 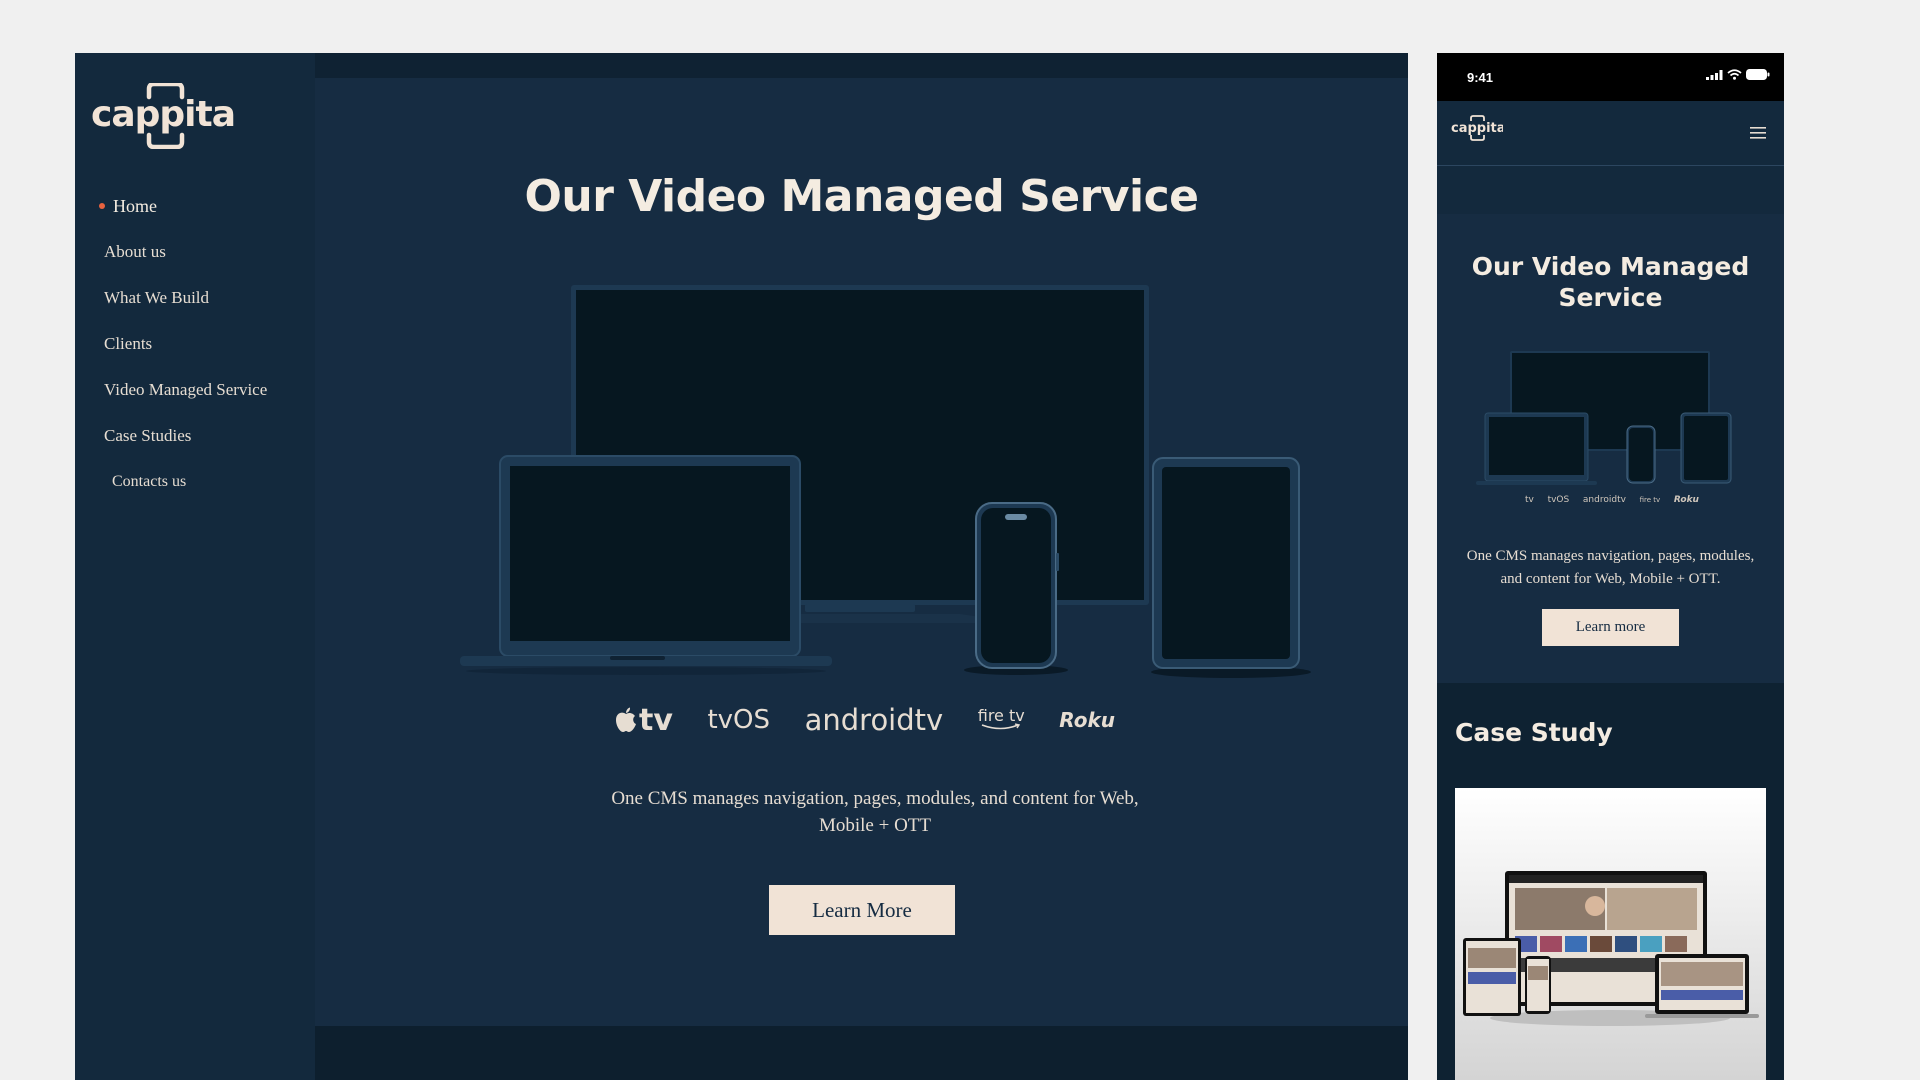 I want to click on case-study-devices-mockup, so click(x=1611, y=948).